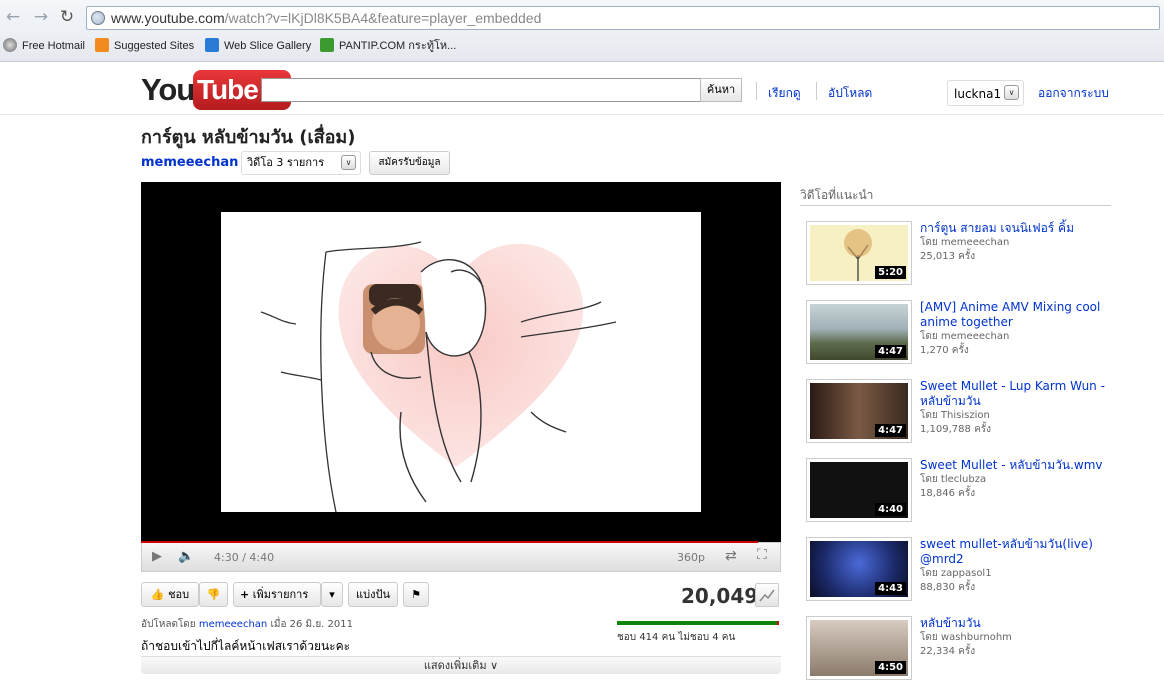 This screenshot has width=1164, height=688. What do you see at coordinates (890, 509) in the screenshot?
I see `duration-badge: 4:40` at bounding box center [890, 509].